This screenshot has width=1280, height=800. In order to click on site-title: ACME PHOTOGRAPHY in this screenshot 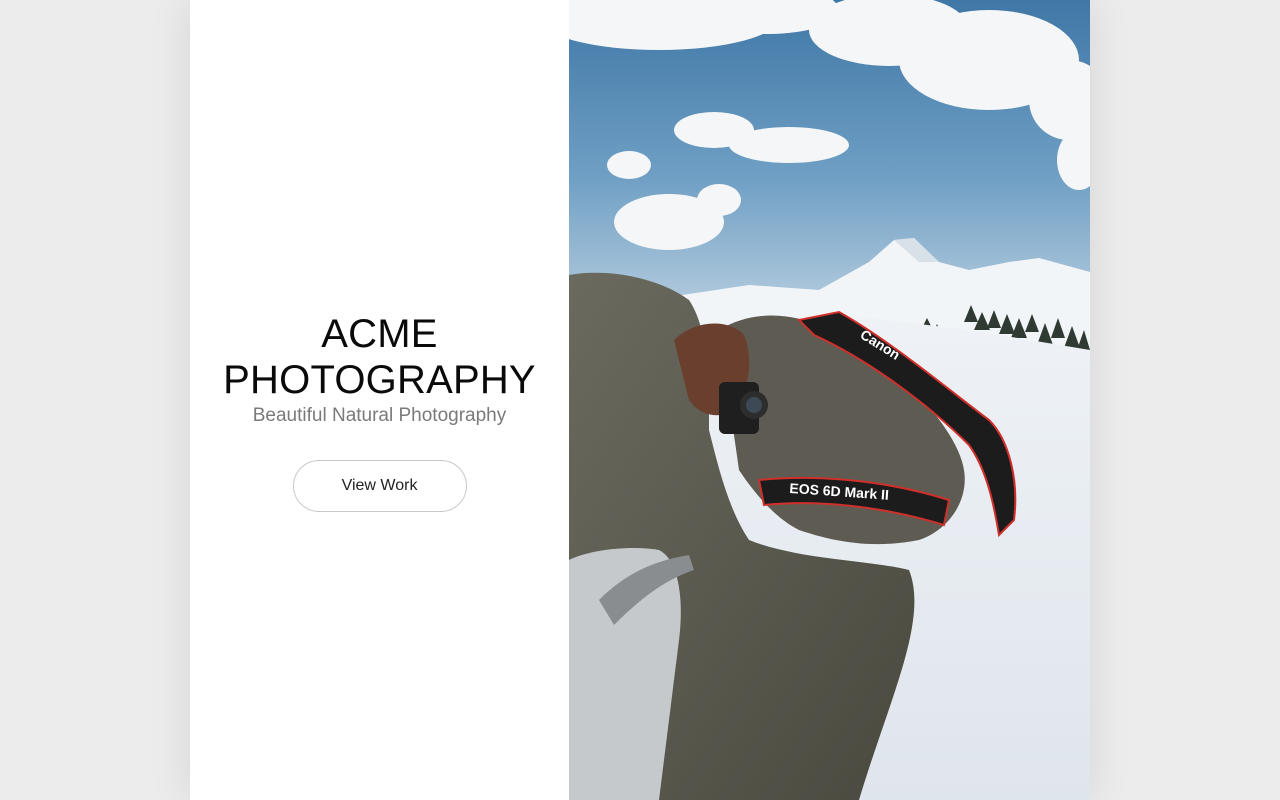, I will do `click(379, 346)`.